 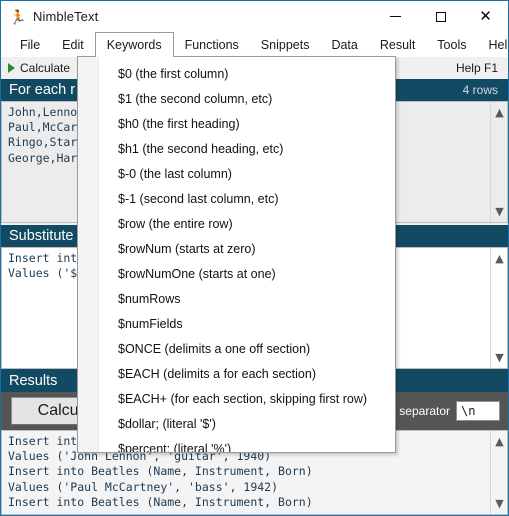 I want to click on menu-option-percent-lit: $percent; (literal '%'), so click(x=236, y=444).